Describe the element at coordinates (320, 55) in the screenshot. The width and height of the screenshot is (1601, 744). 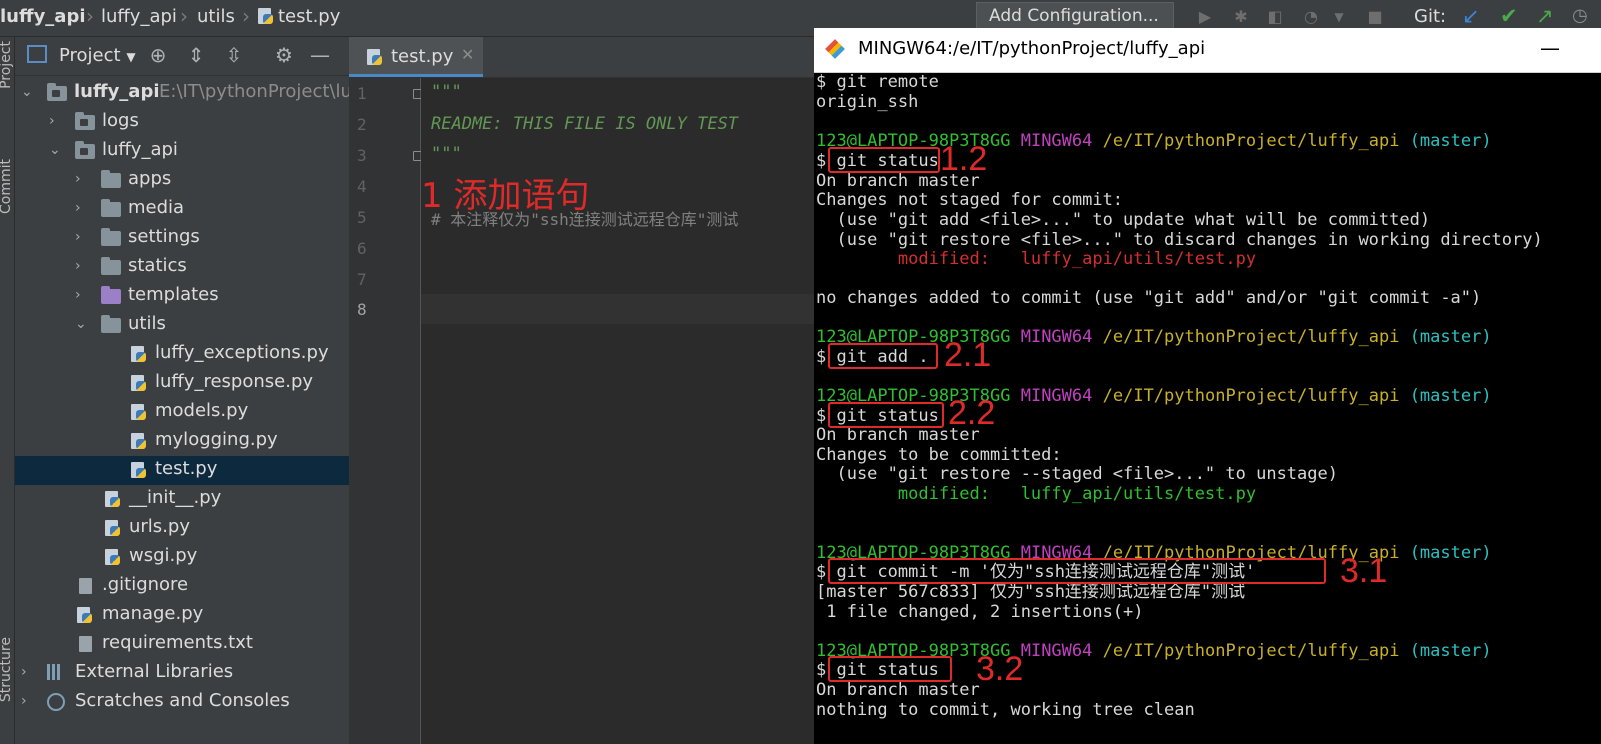
I see `hide-panel-icon: —` at that location.